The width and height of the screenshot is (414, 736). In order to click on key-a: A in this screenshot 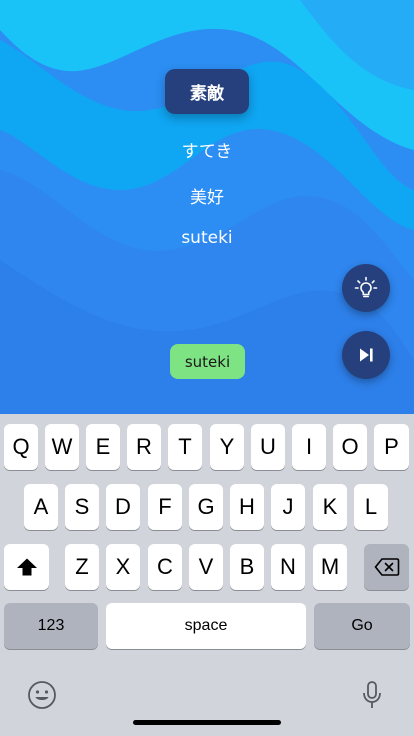, I will do `click(41, 507)`.